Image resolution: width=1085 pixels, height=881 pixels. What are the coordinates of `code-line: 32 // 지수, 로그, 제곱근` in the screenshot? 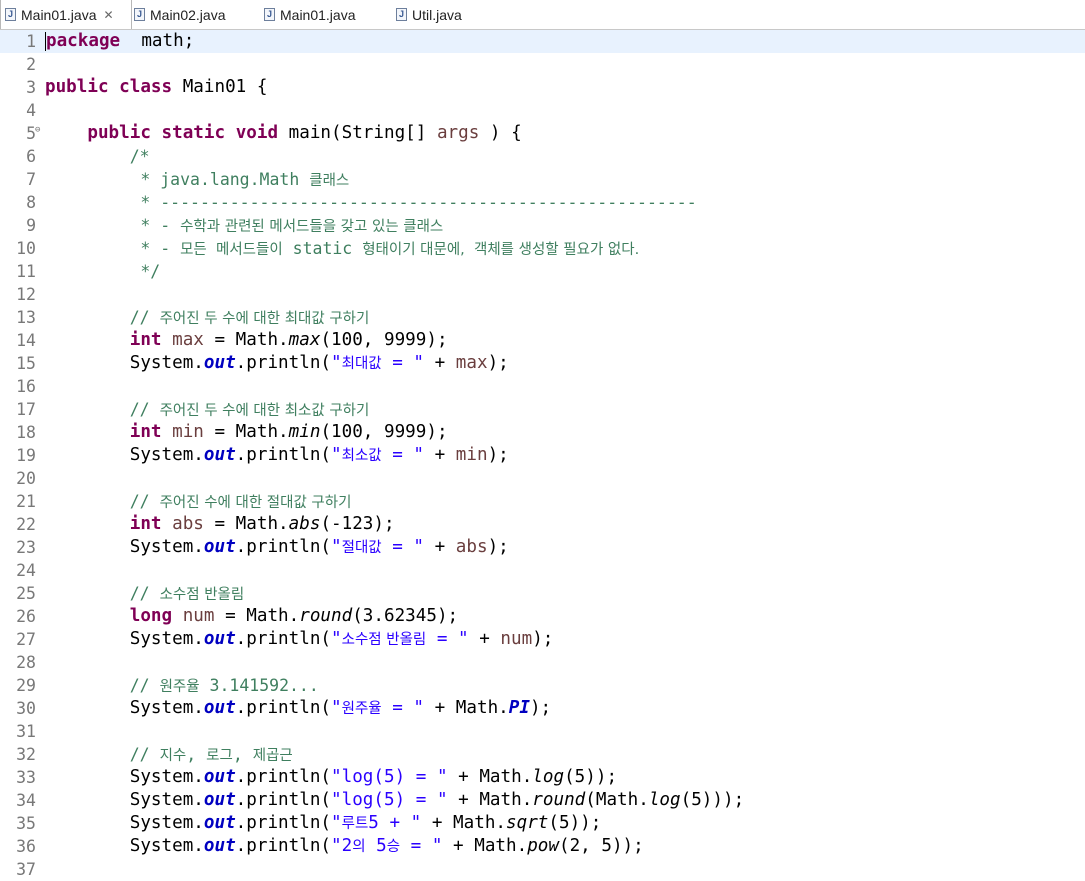 It's located at (542, 754).